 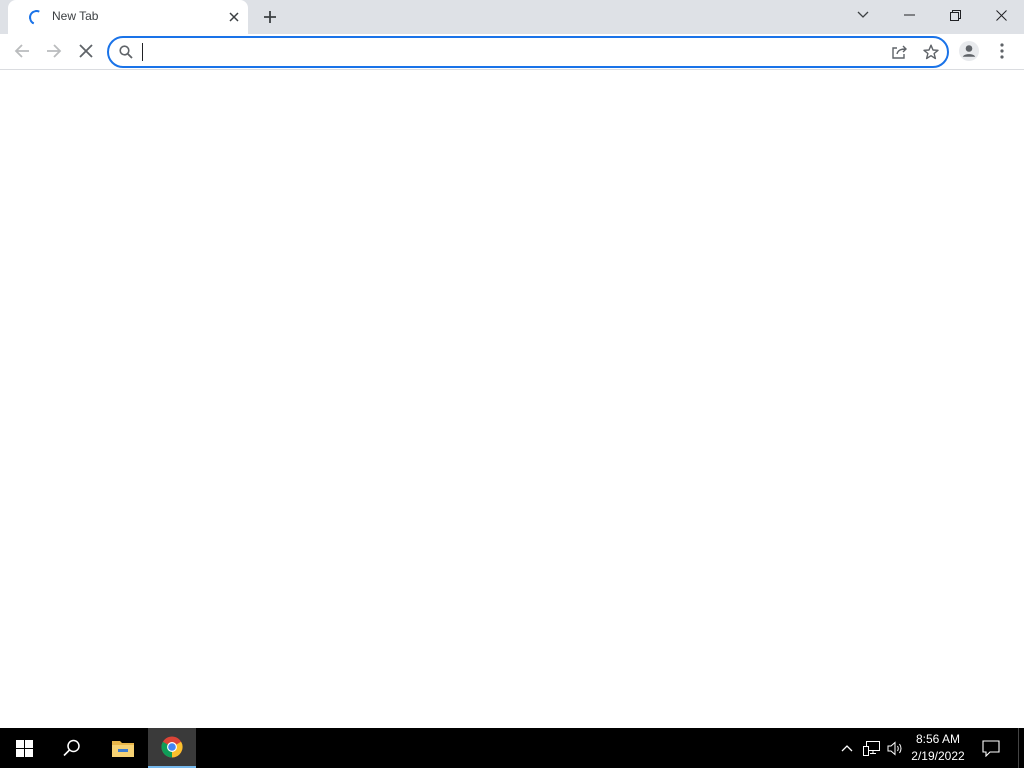 I want to click on start-button, so click(x=24, y=748).